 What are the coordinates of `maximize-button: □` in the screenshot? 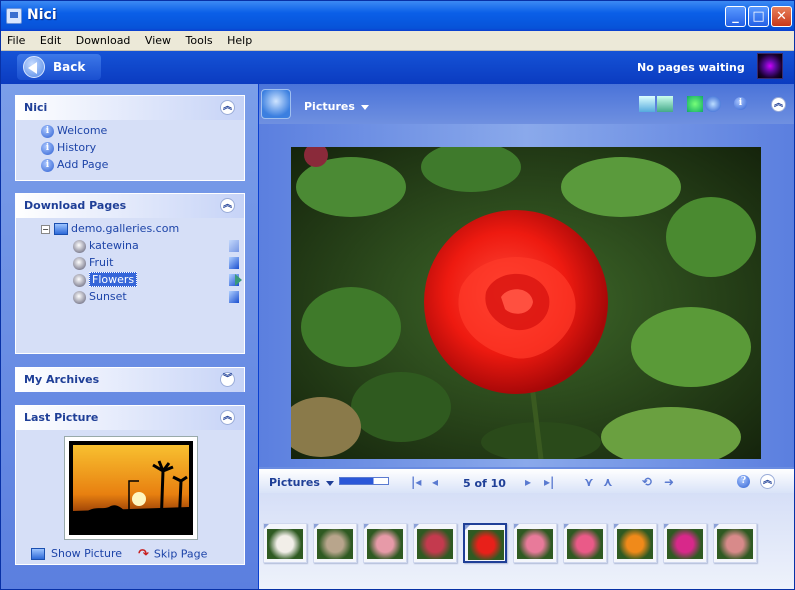 It's located at (758, 16).